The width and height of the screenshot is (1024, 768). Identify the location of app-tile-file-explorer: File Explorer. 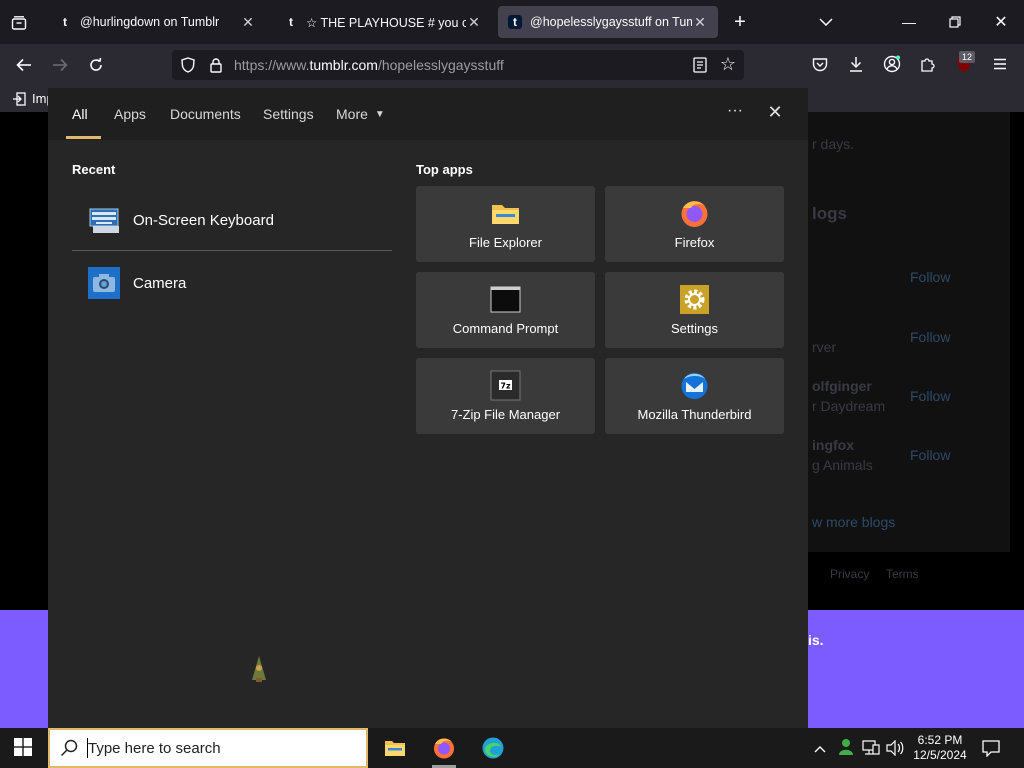
(505, 224).